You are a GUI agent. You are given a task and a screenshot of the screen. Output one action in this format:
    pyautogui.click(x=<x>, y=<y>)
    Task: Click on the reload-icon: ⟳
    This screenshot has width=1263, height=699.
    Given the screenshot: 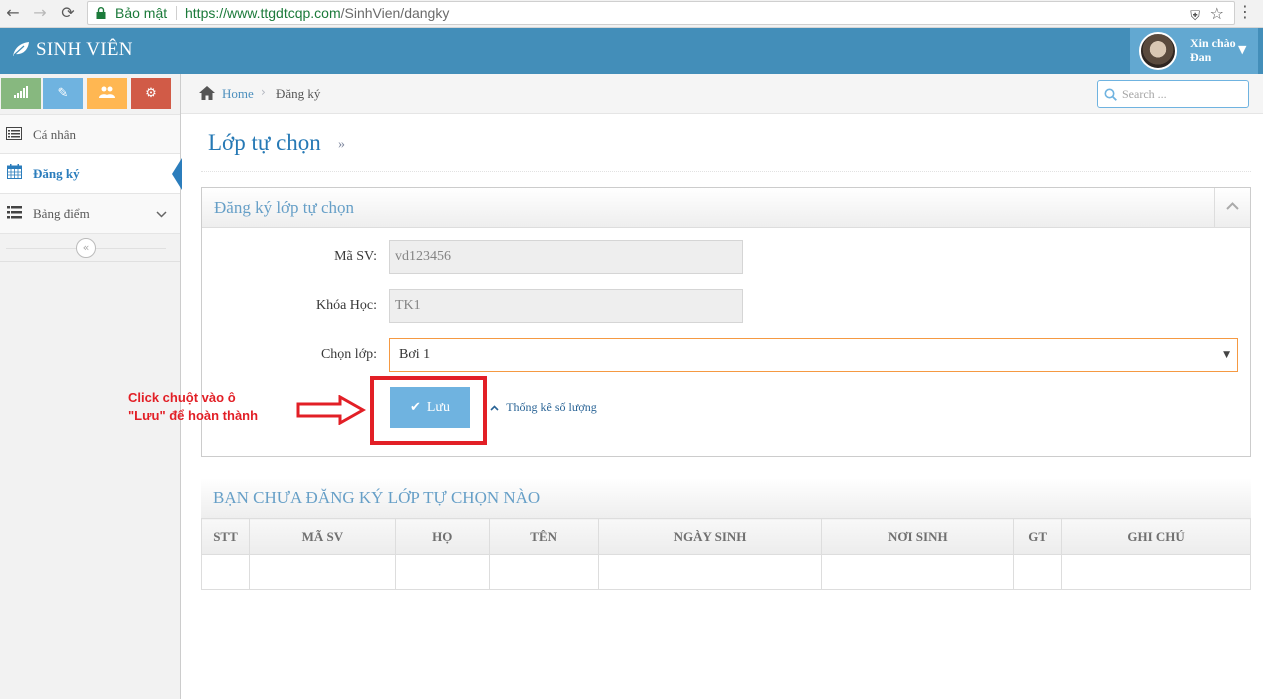 What is the action you would take?
    pyautogui.click(x=68, y=13)
    